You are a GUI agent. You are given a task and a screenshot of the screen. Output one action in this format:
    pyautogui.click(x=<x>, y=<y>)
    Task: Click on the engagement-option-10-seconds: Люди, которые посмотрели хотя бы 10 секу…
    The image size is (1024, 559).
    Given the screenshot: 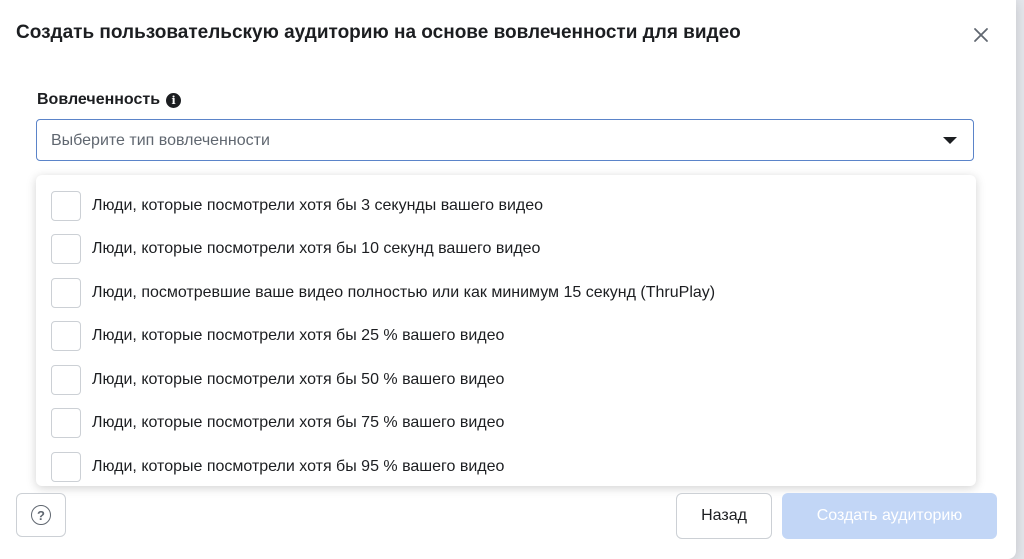 What is the action you would take?
    pyautogui.click(x=506, y=250)
    